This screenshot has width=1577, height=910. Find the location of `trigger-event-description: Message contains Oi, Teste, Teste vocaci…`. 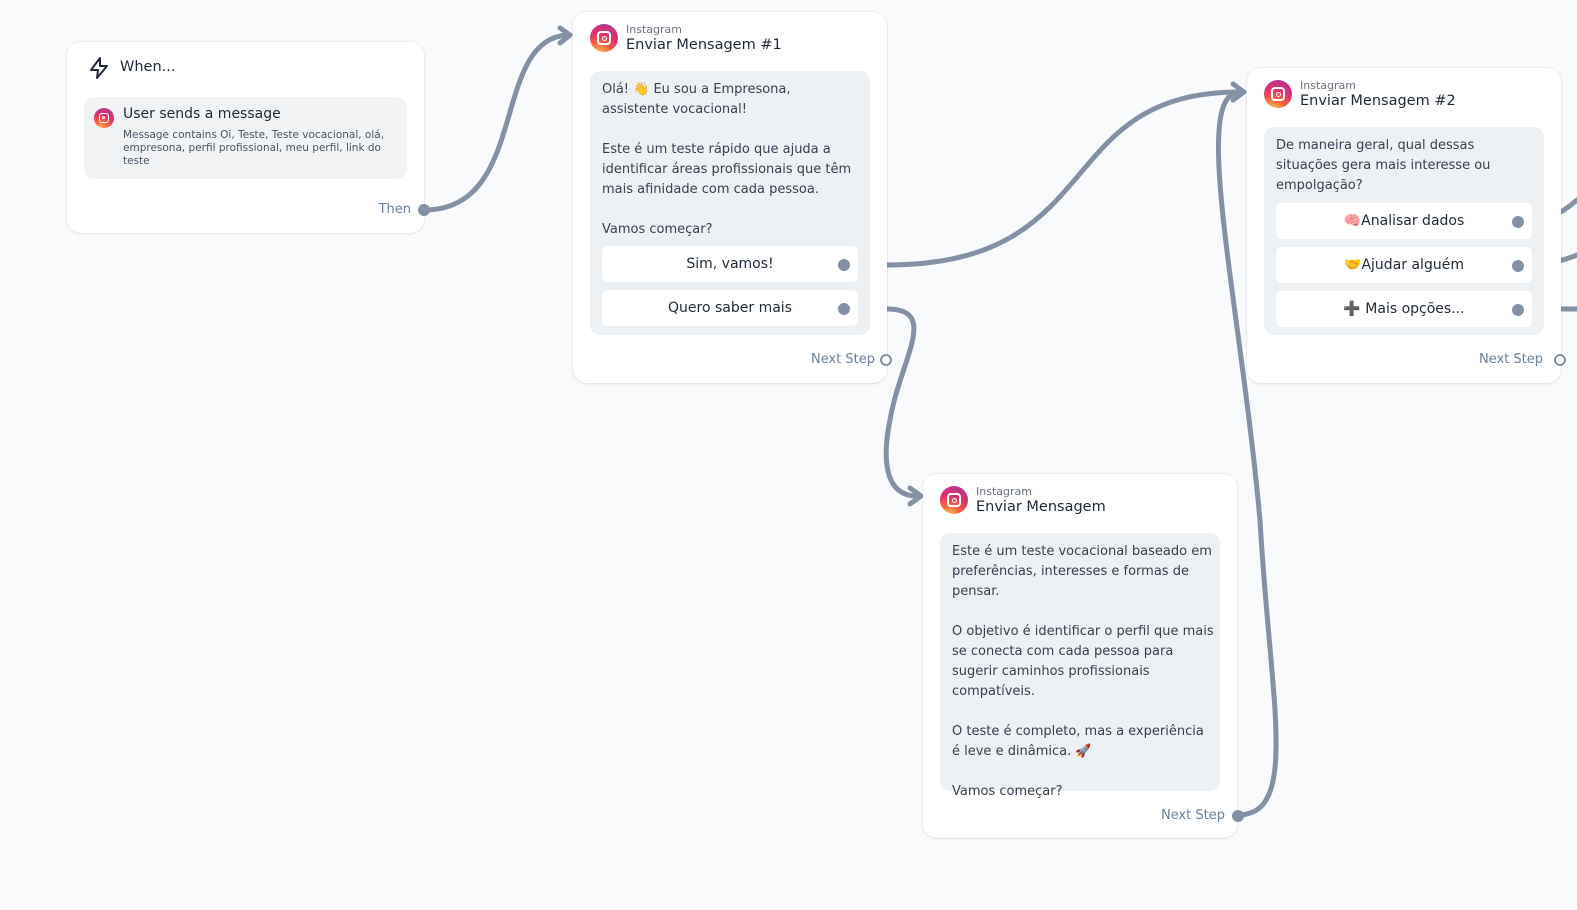

trigger-event-description: Message contains Oi, Teste, Teste vocaci… is located at coordinates (254, 148).